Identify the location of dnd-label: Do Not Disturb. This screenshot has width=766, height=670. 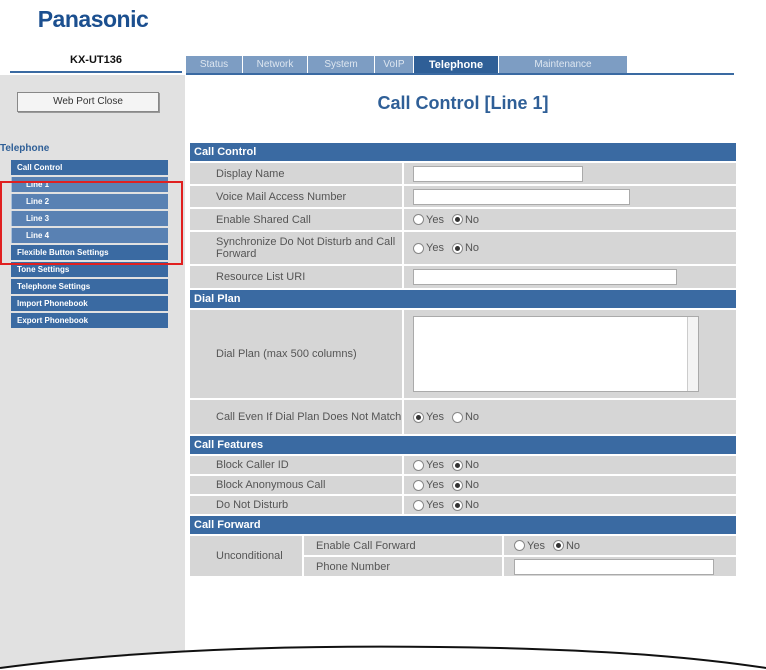
(296, 505).